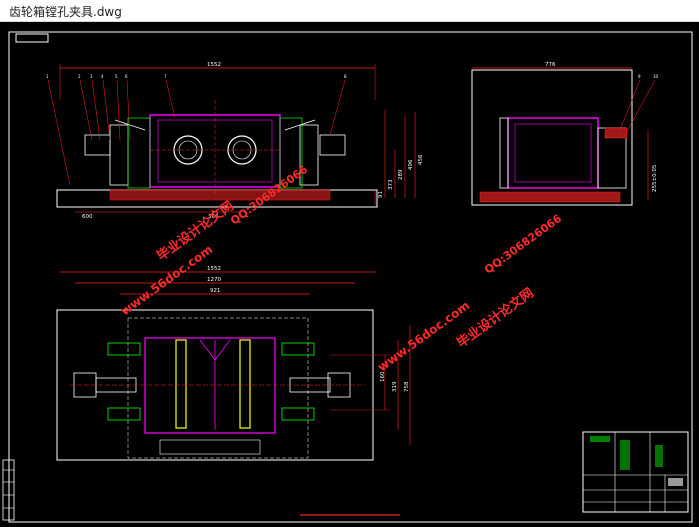 The image size is (699, 527). What do you see at coordinates (165, 76) in the screenshot?
I see `part-number-7: 7` at bounding box center [165, 76].